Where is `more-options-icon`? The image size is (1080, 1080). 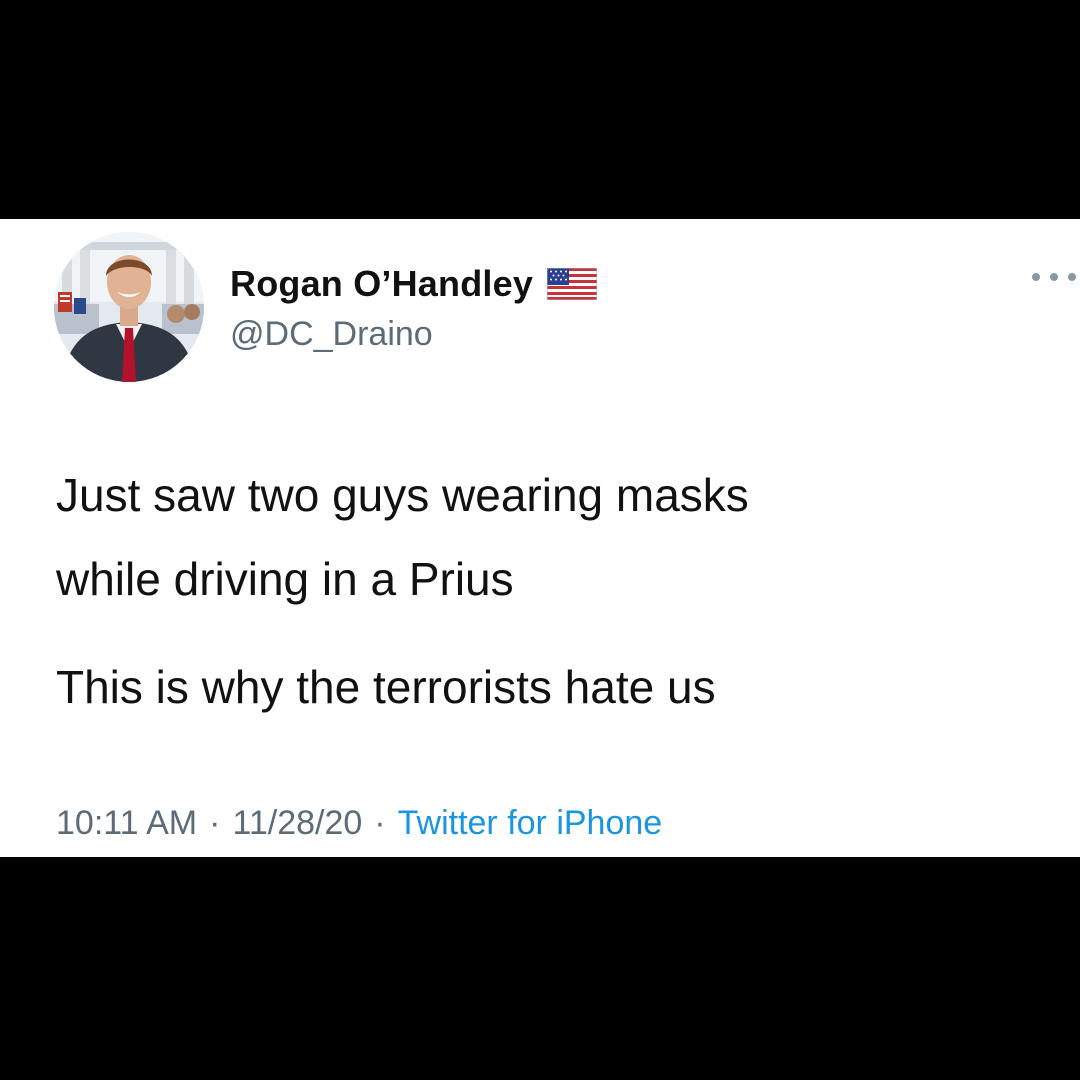 more-options-icon is located at coordinates (1054, 277).